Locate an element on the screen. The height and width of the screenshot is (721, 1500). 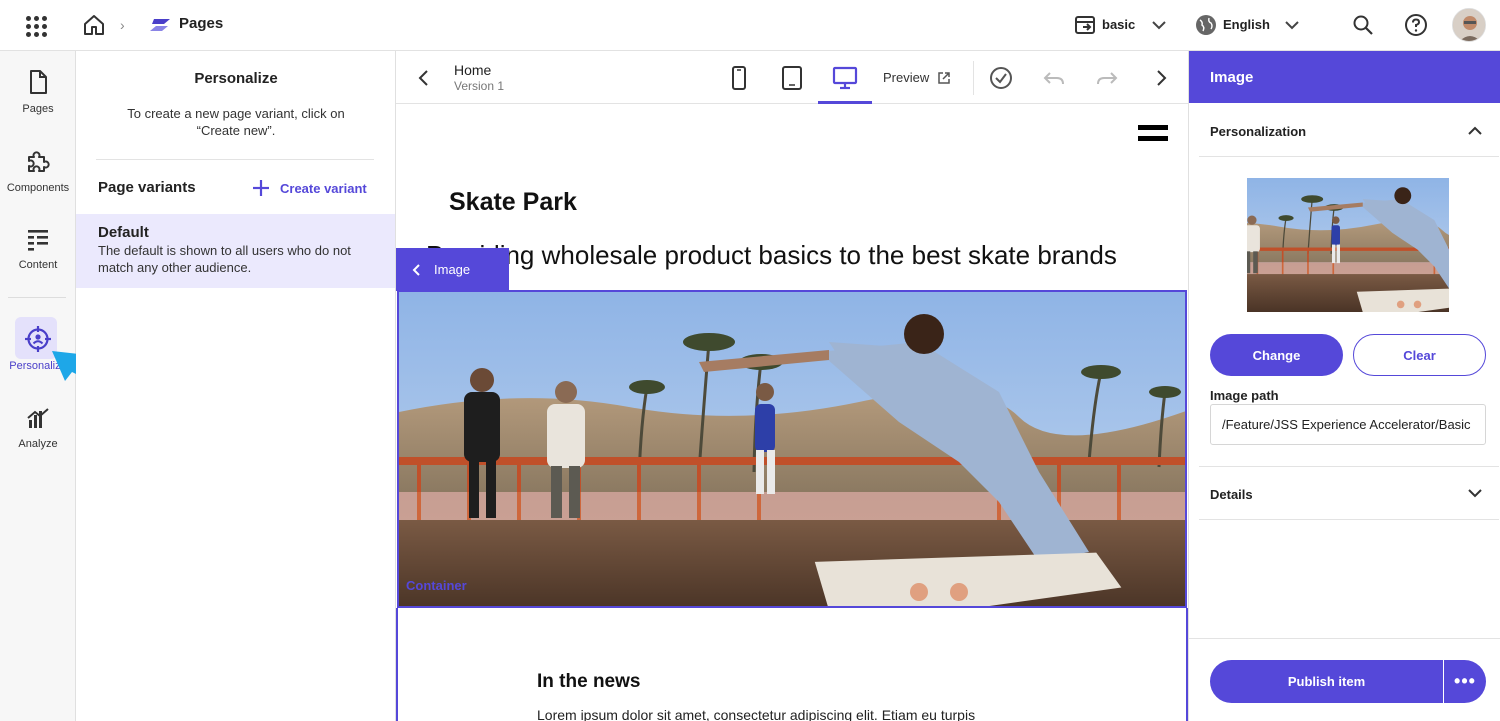
preview-label: Preview is located at coordinates (906, 77).